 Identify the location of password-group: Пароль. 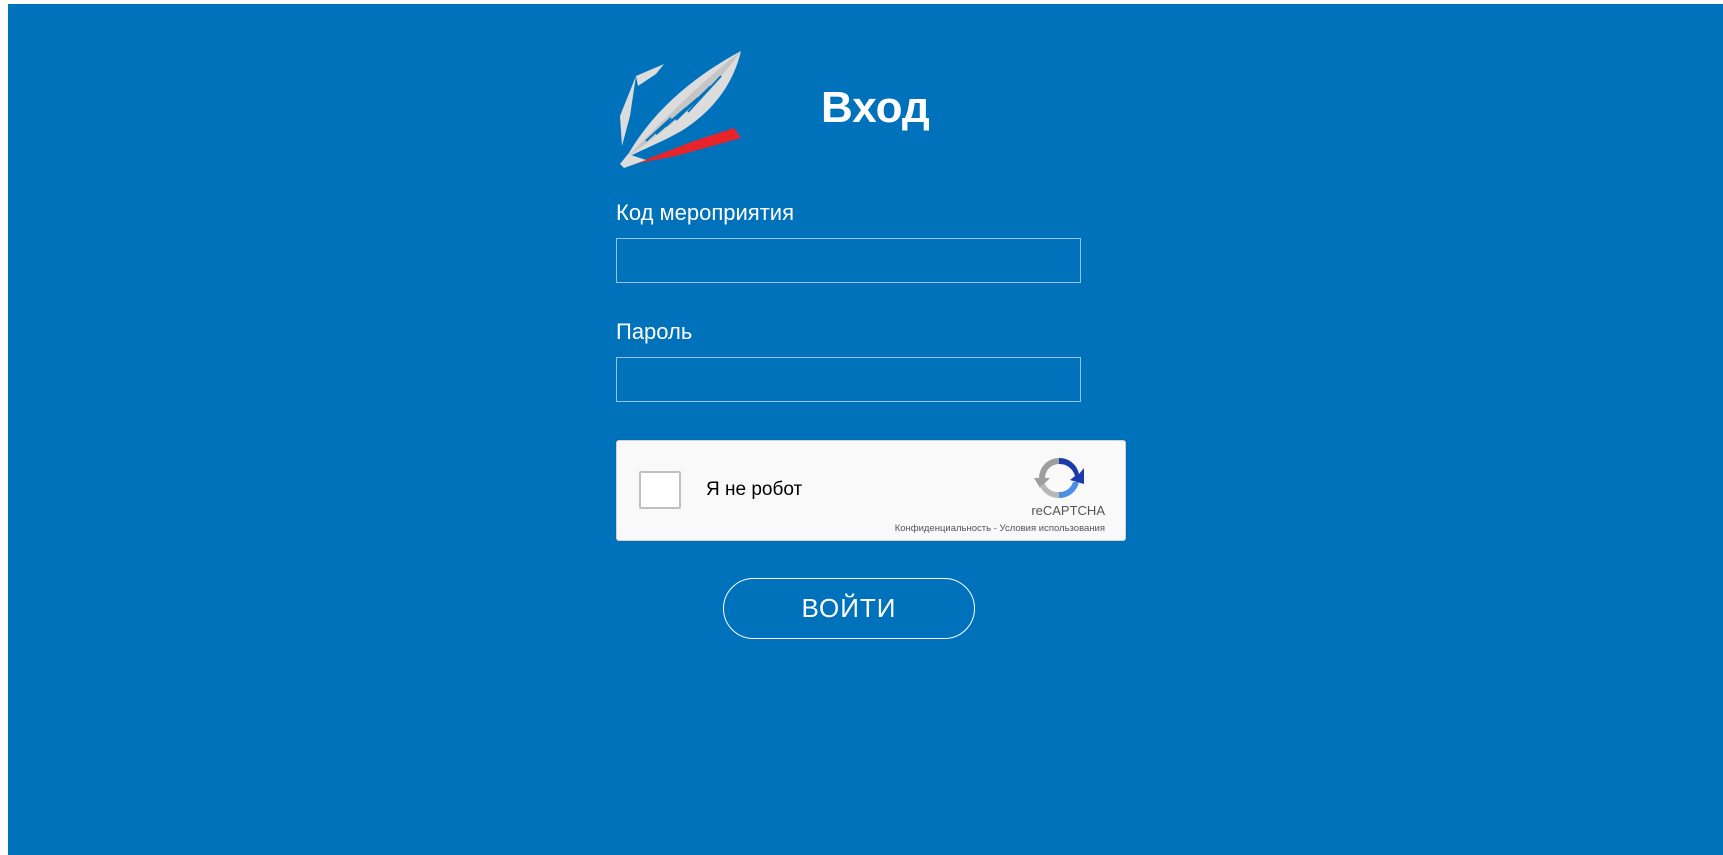
(876, 361).